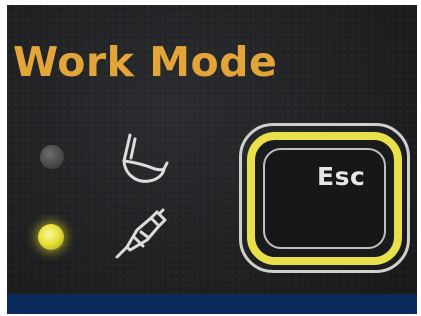 Image resolution: width=421 pixels, height=316 pixels. What do you see at coordinates (341, 176) in the screenshot?
I see `esc-button-label: Esc` at bounding box center [341, 176].